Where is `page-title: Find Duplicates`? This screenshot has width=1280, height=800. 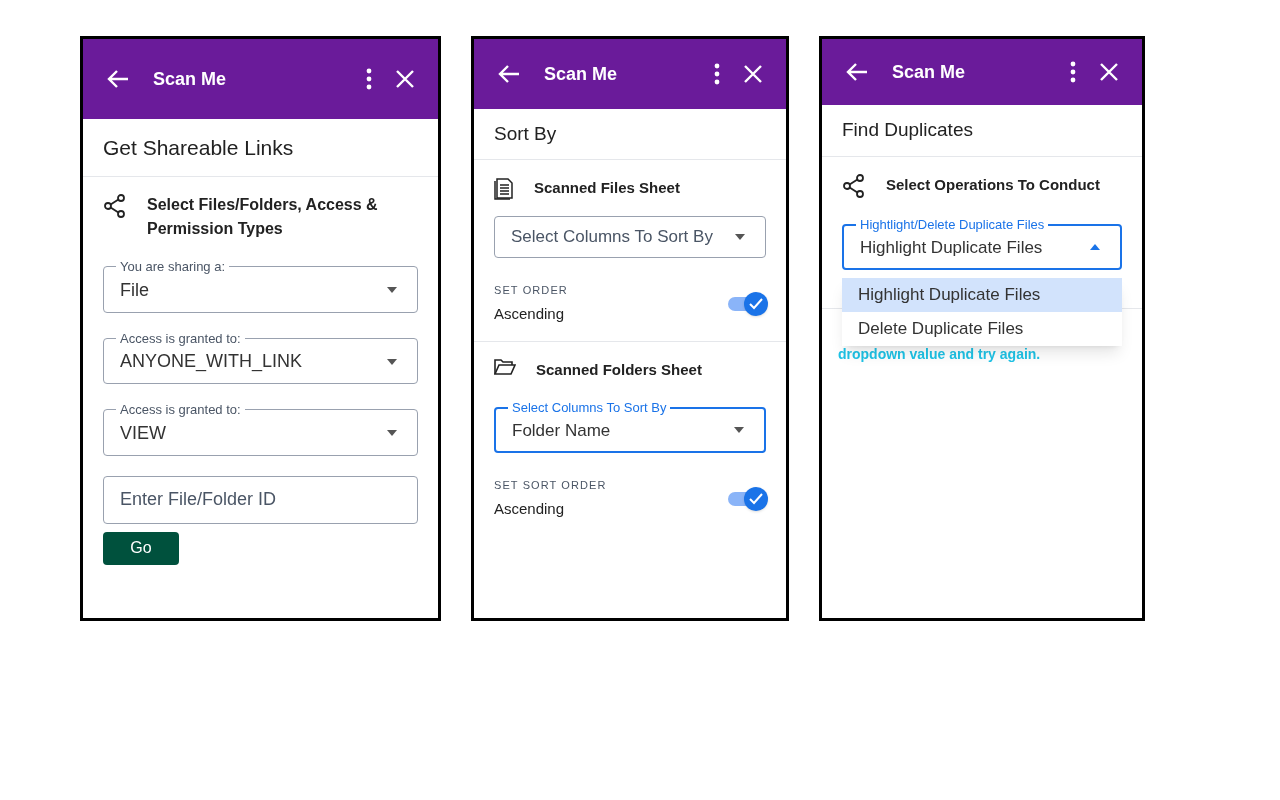 page-title: Find Duplicates is located at coordinates (907, 130).